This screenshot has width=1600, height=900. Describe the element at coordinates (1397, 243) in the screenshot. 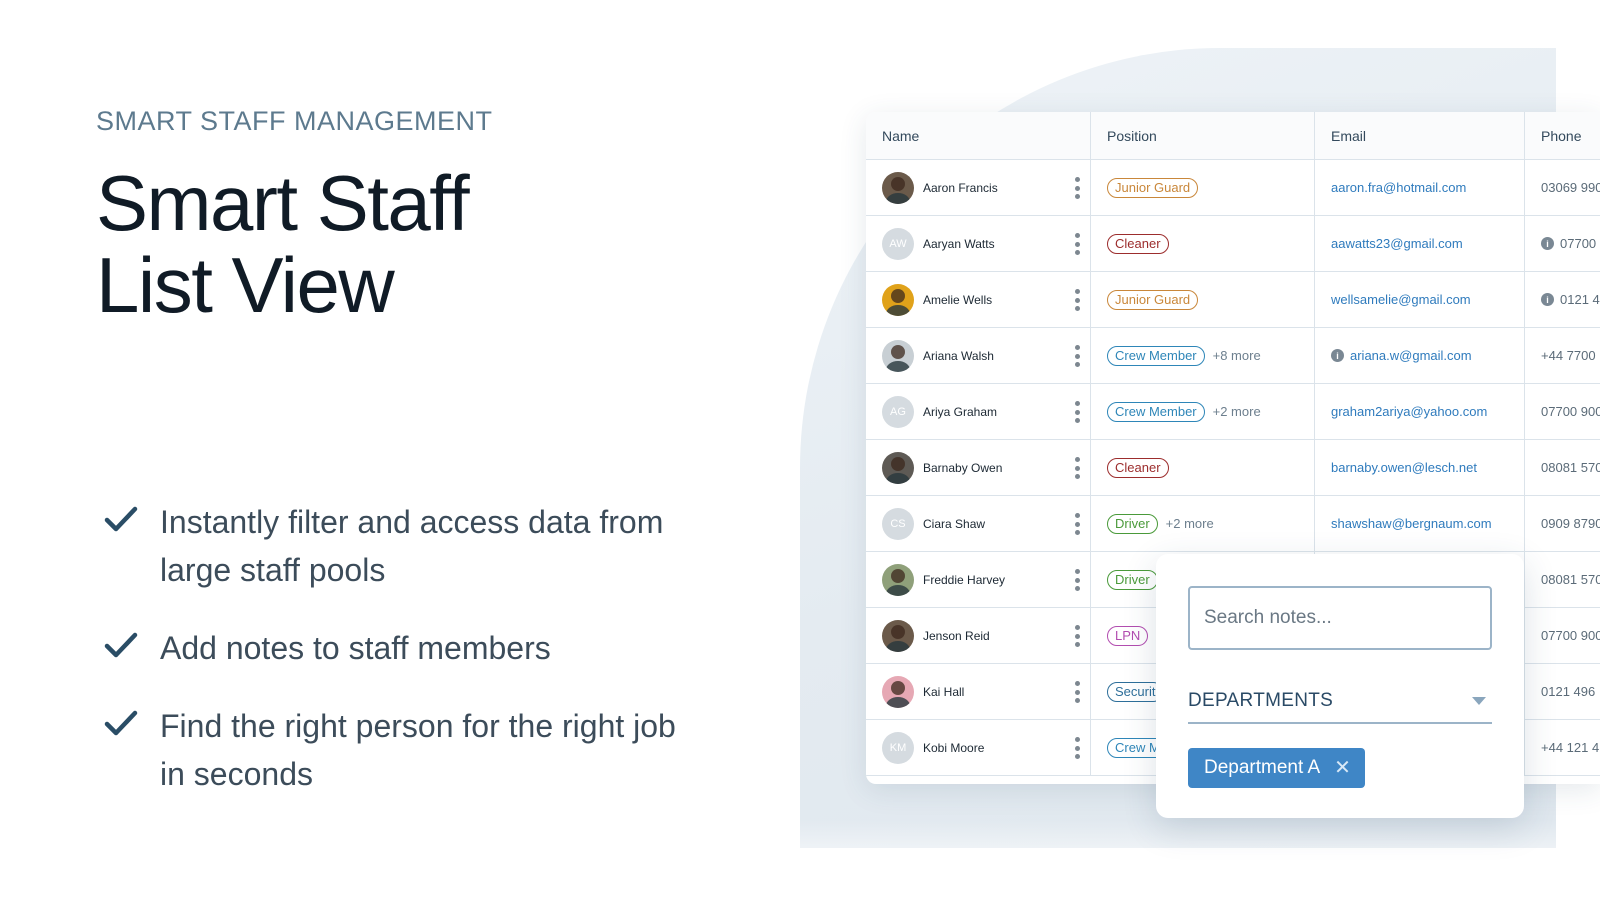

I see `email-link: aawatts23@gmail.com` at that location.